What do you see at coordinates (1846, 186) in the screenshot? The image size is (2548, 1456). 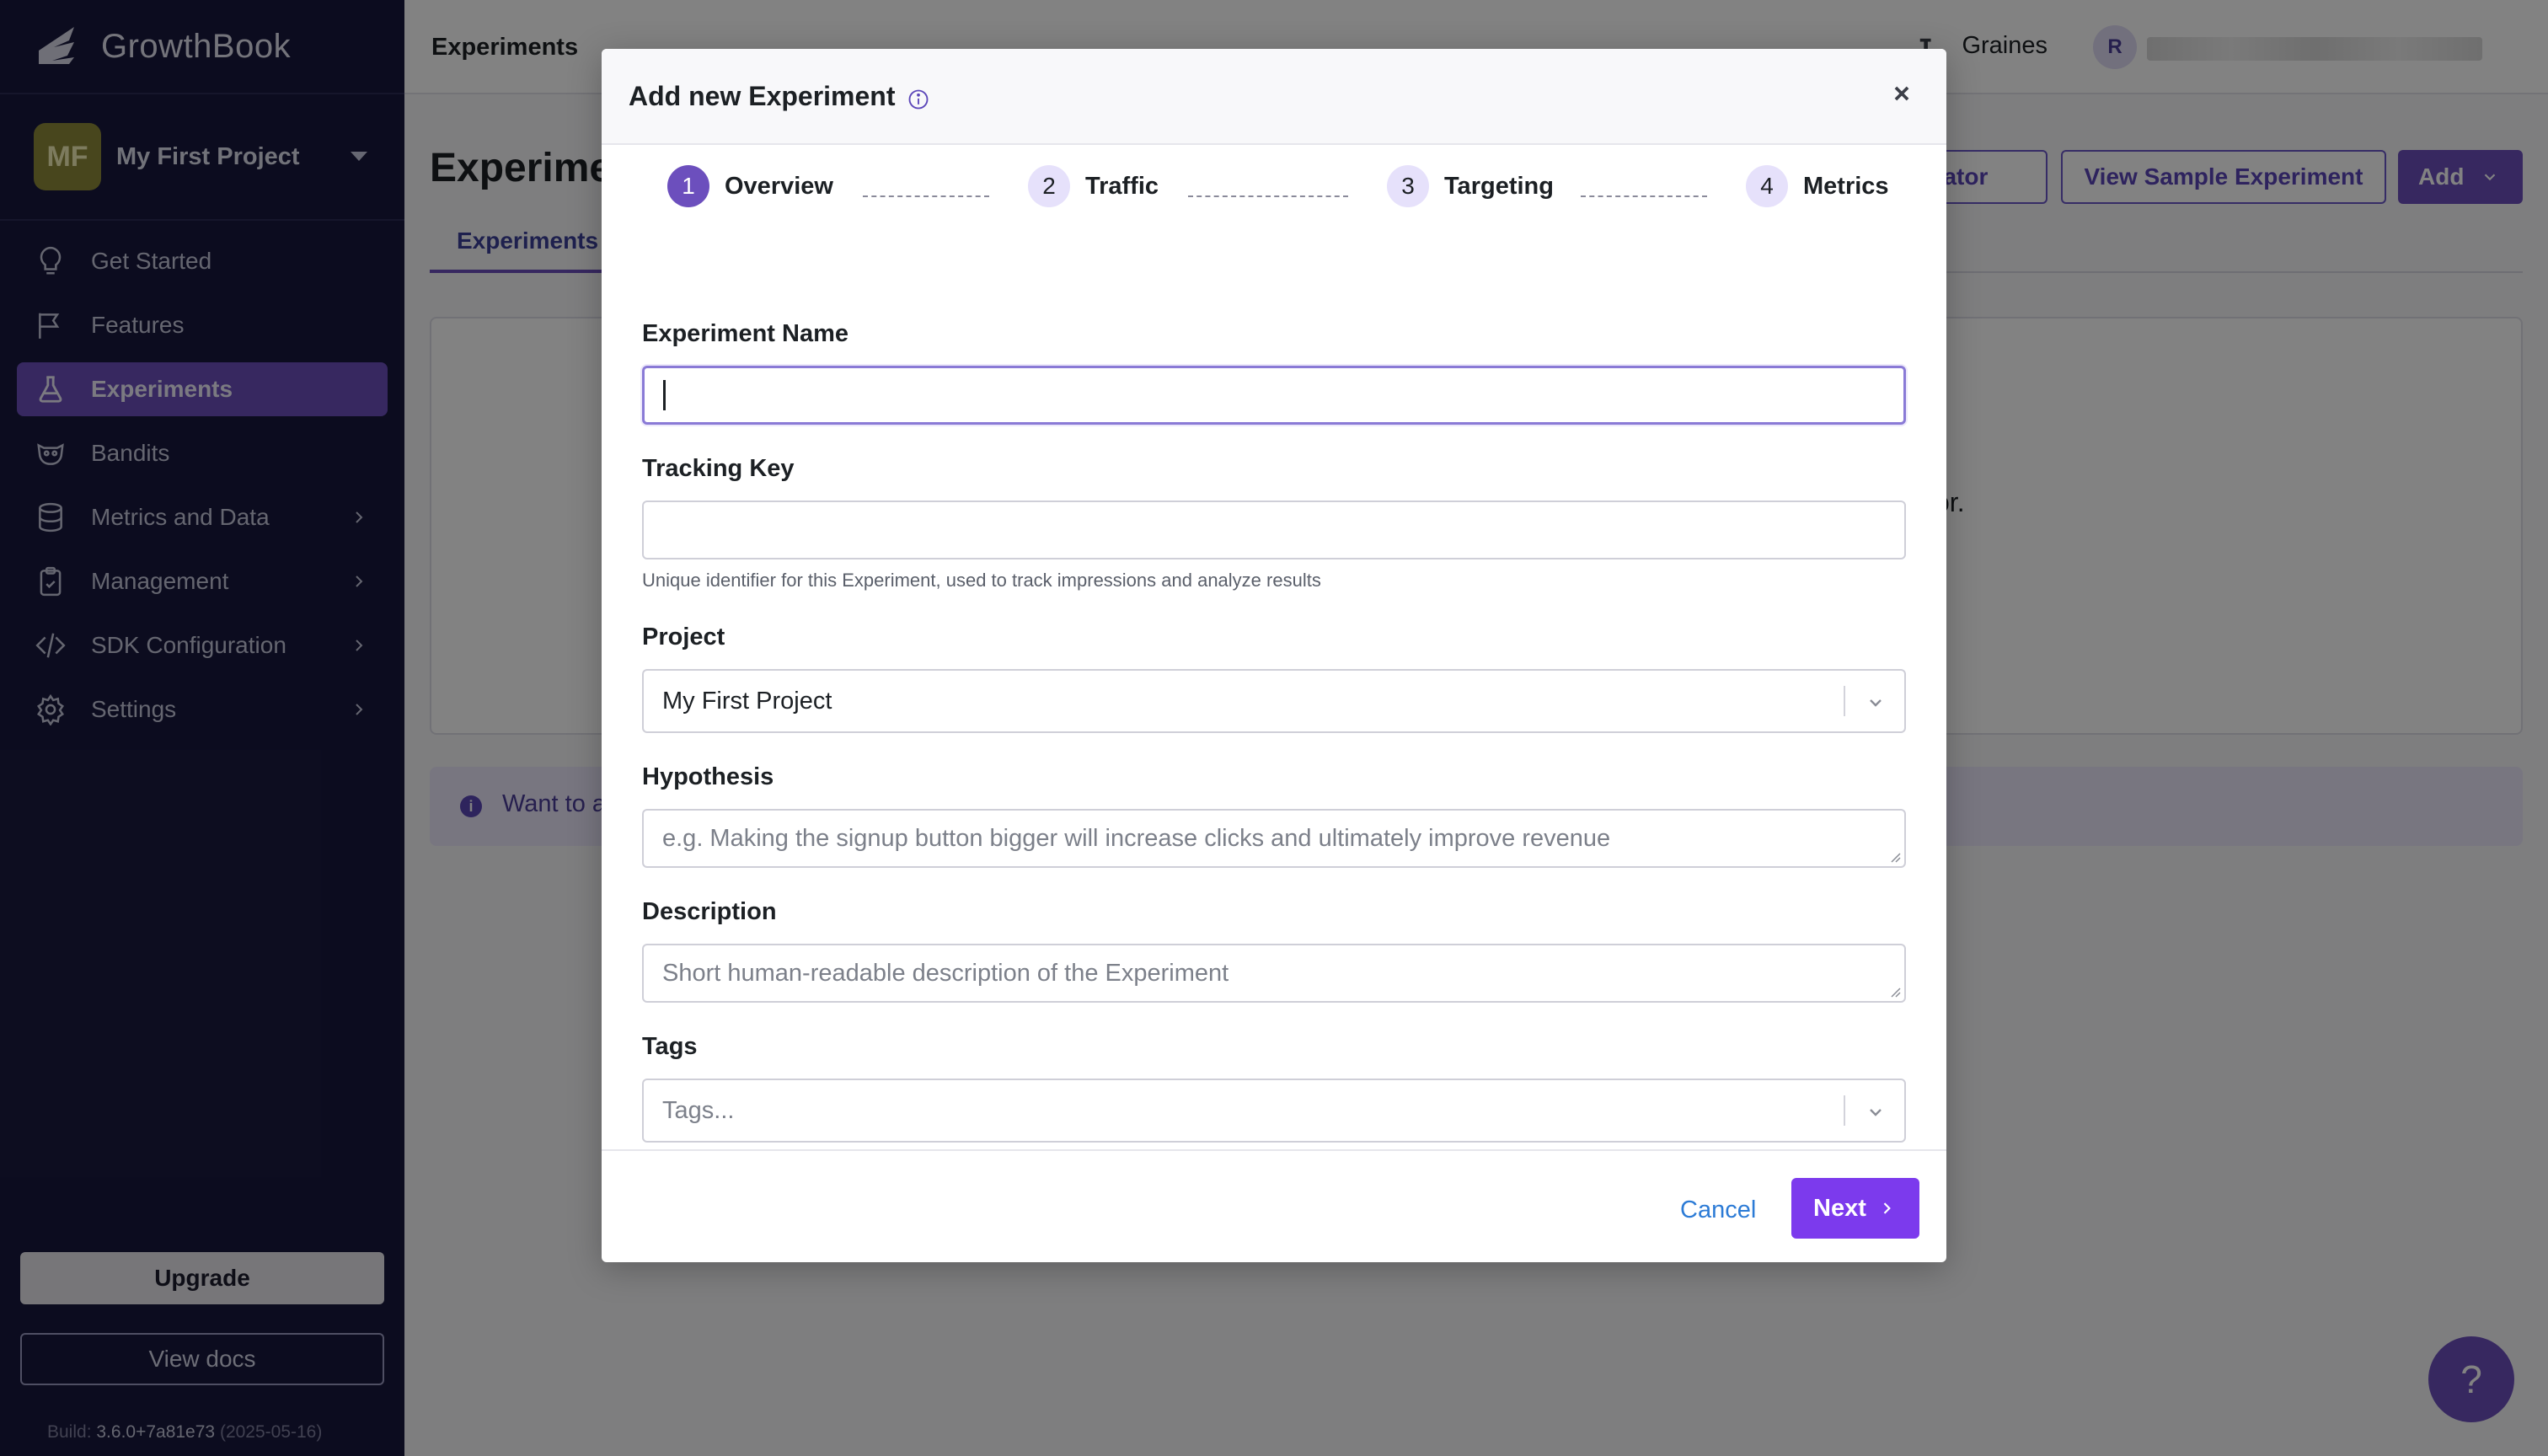 I see `step-label: Metrics` at bounding box center [1846, 186].